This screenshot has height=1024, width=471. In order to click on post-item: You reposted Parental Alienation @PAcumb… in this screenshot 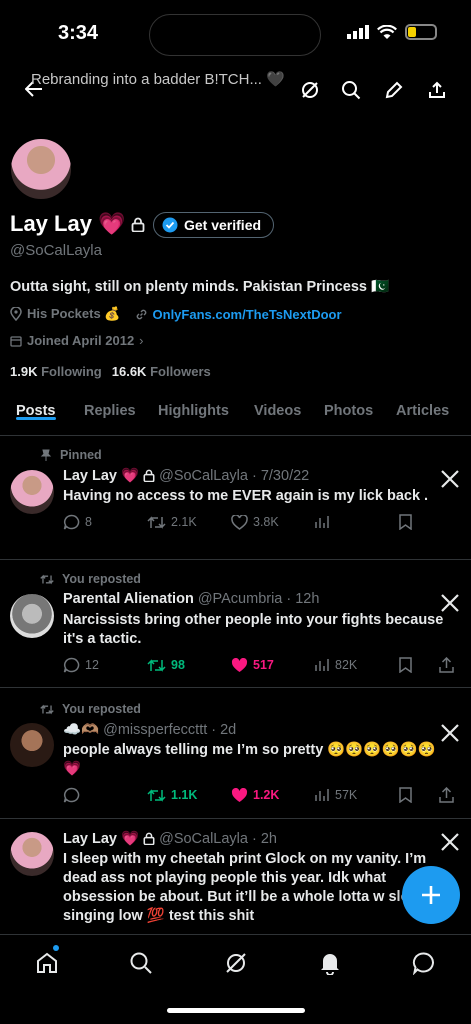, I will do `click(235, 624)`.